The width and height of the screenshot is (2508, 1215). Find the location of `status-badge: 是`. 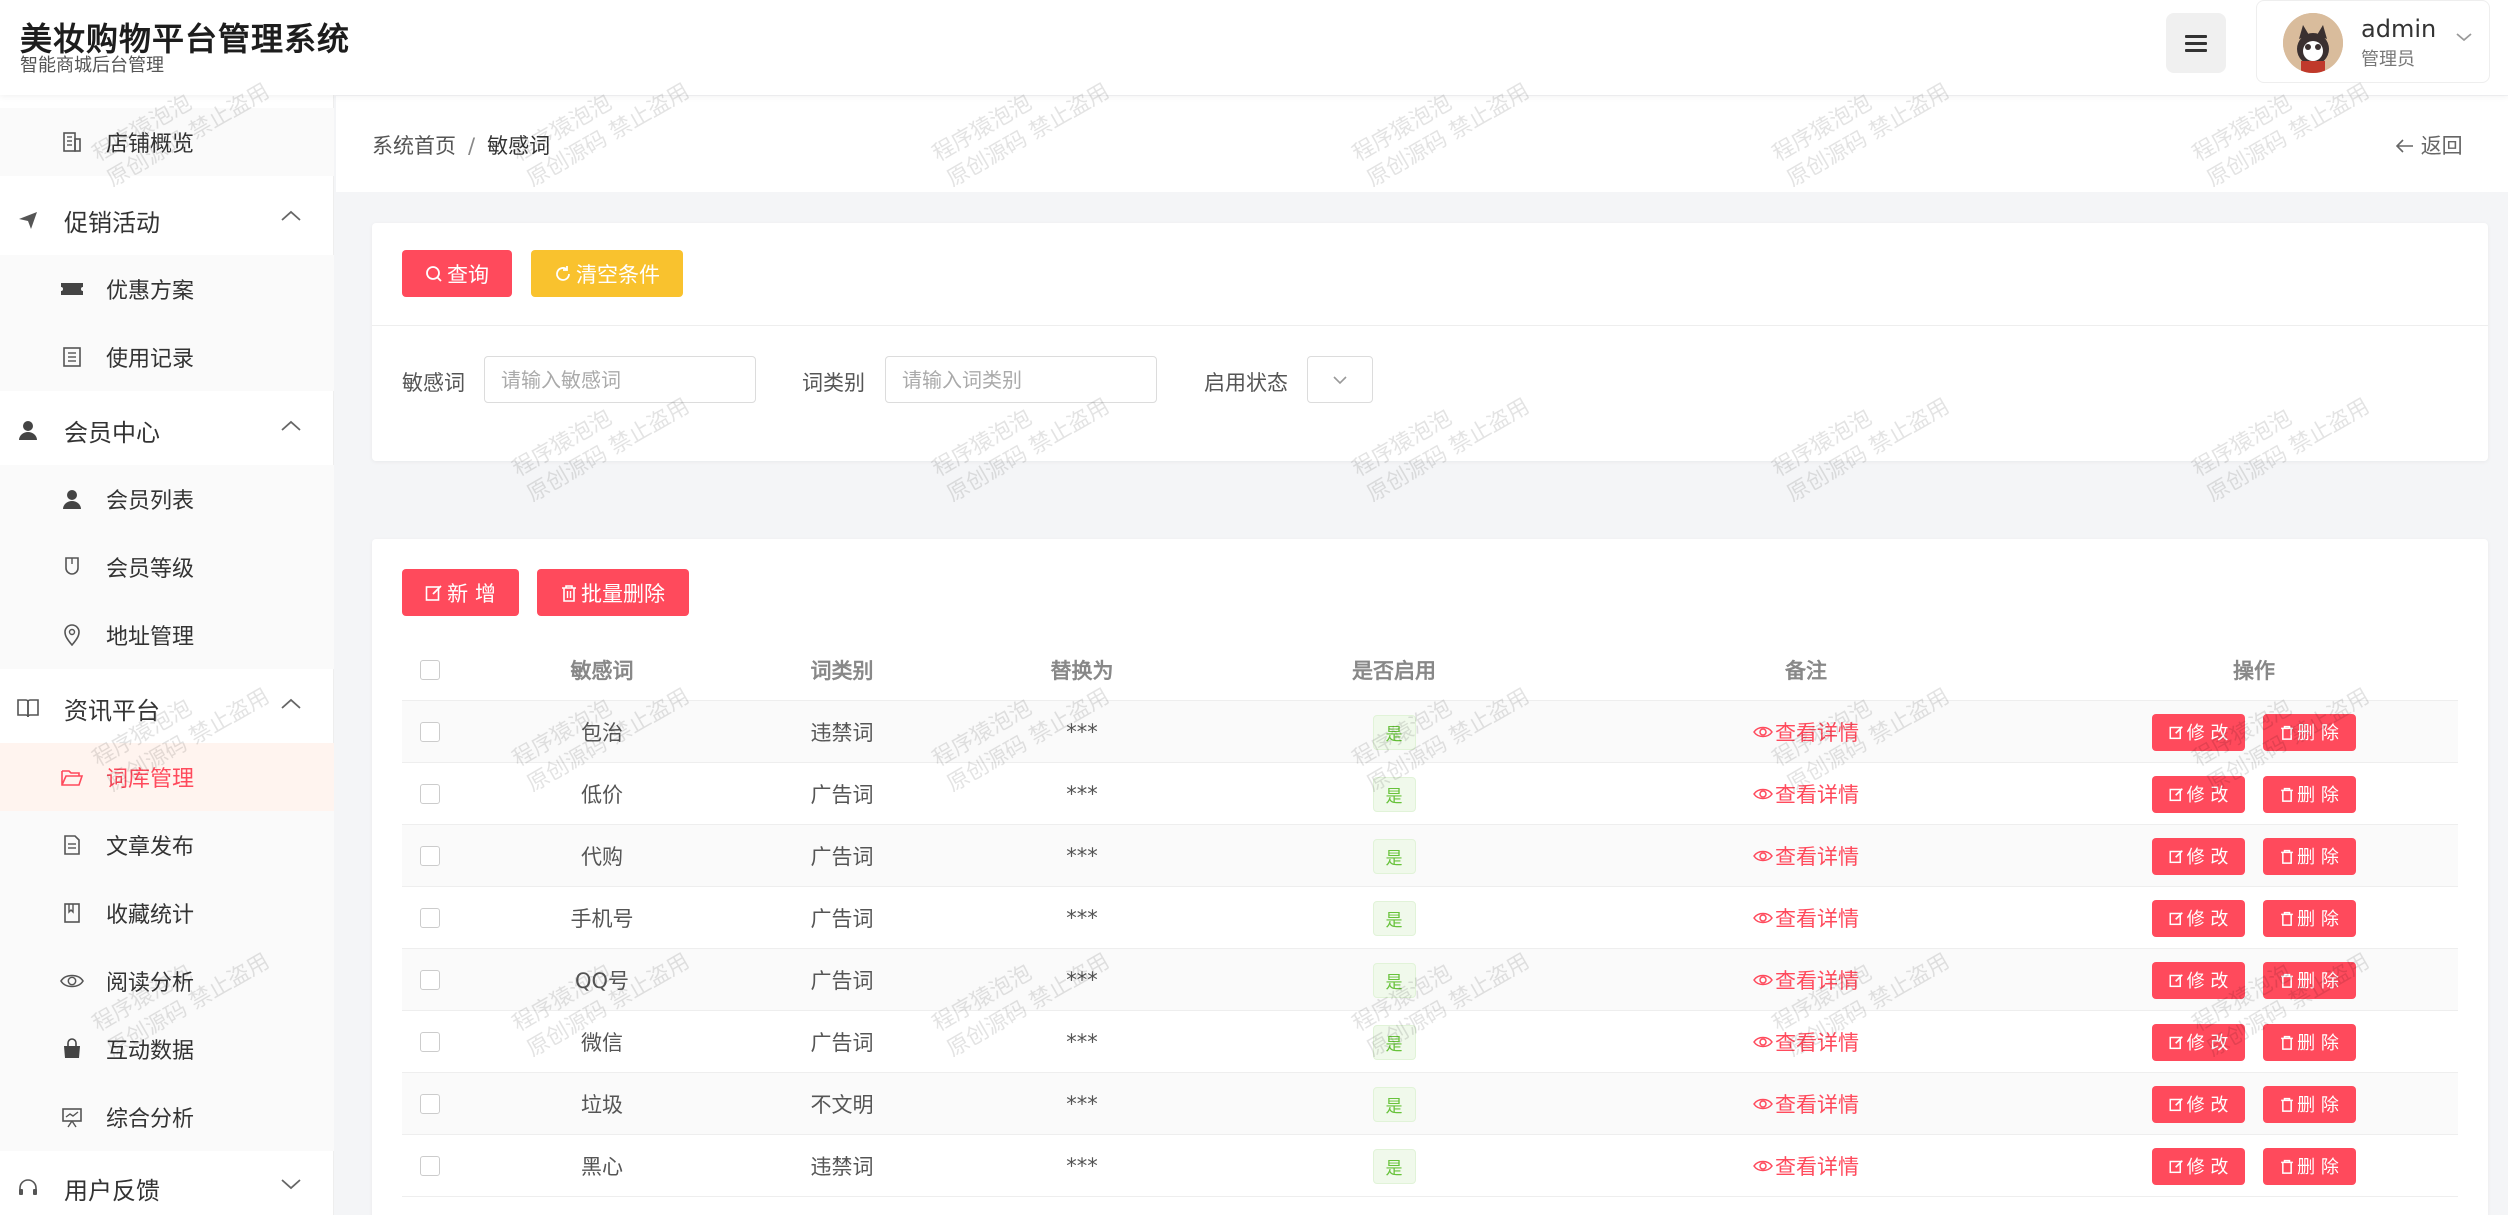

status-badge: 是 is located at coordinates (1394, 794).